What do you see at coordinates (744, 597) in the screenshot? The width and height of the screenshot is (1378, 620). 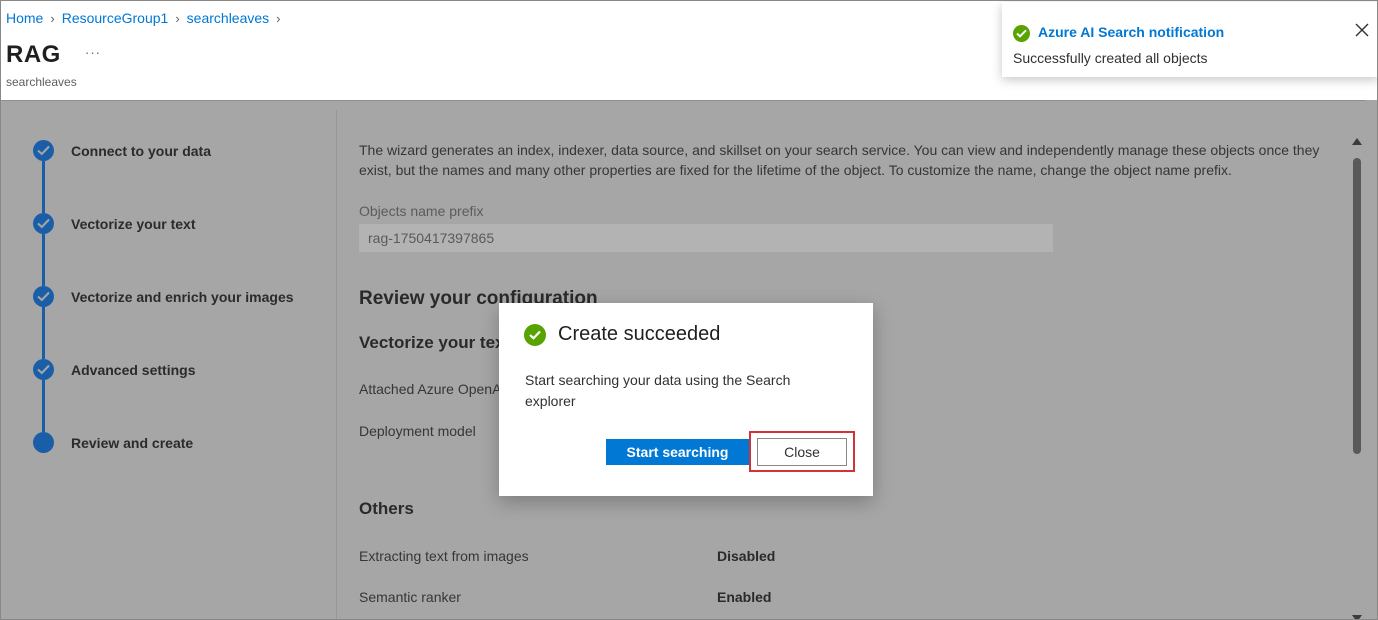 I see `semantic-ranker-value: Enabled` at bounding box center [744, 597].